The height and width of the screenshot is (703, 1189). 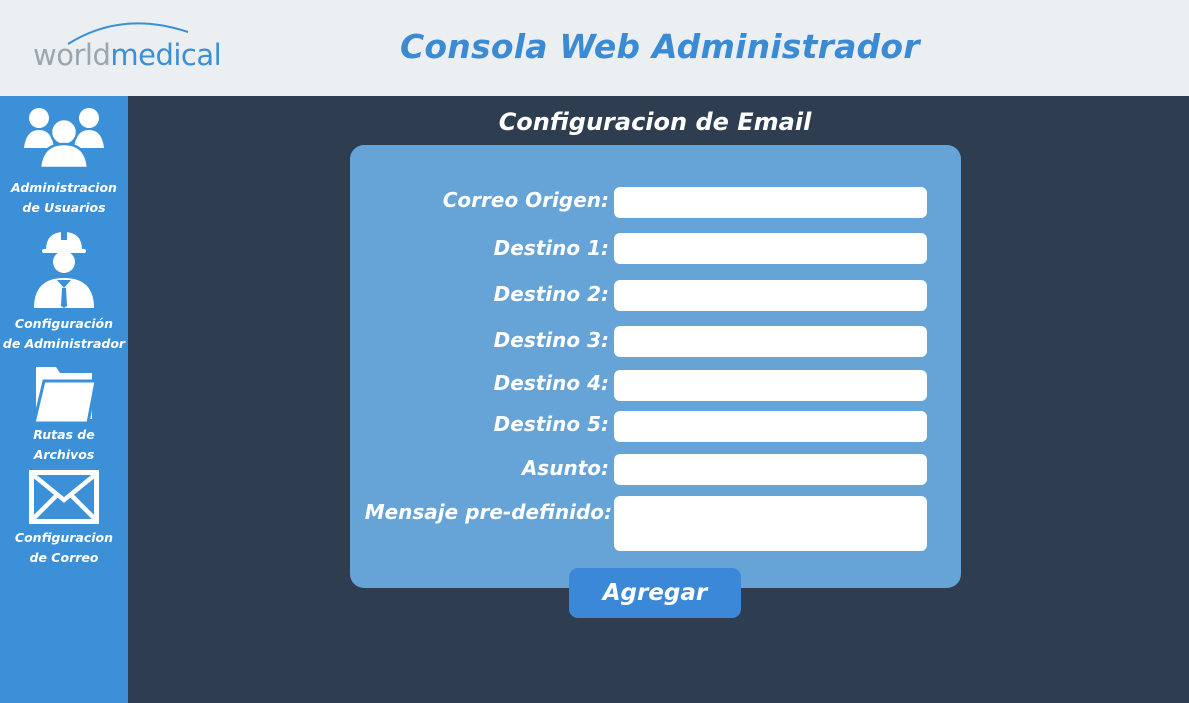 What do you see at coordinates (64, 444) in the screenshot?
I see `sidebar-item-label: Rutas de Archivos` at bounding box center [64, 444].